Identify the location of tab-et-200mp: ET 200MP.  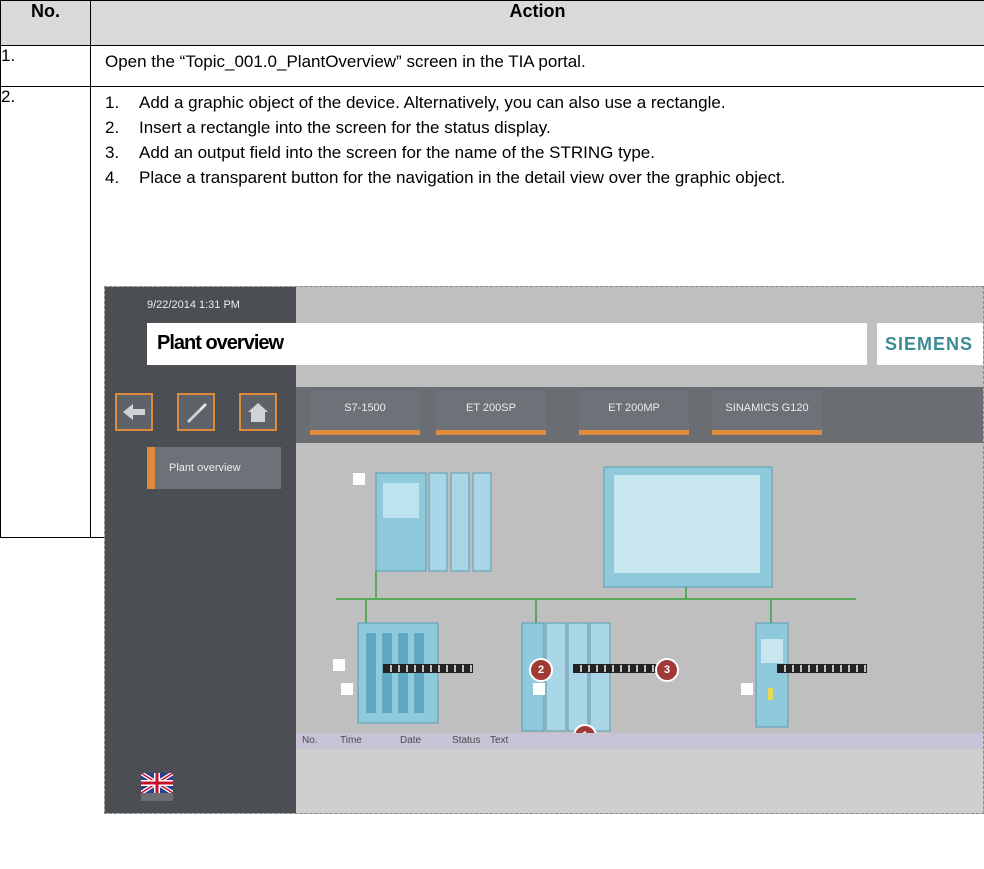
(634, 413).